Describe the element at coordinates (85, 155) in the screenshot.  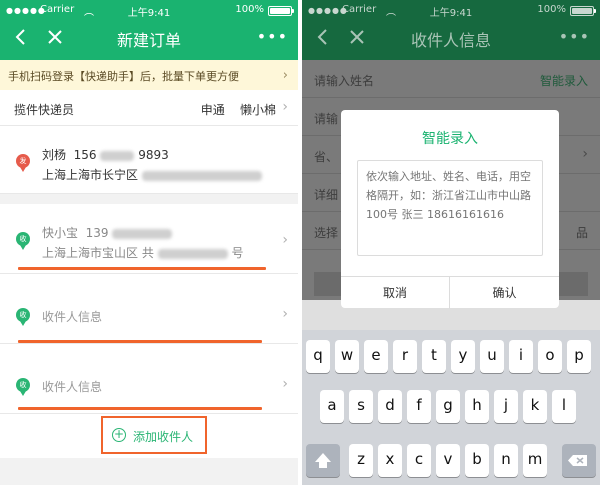
I see `sender-phone-start: 156` at that location.